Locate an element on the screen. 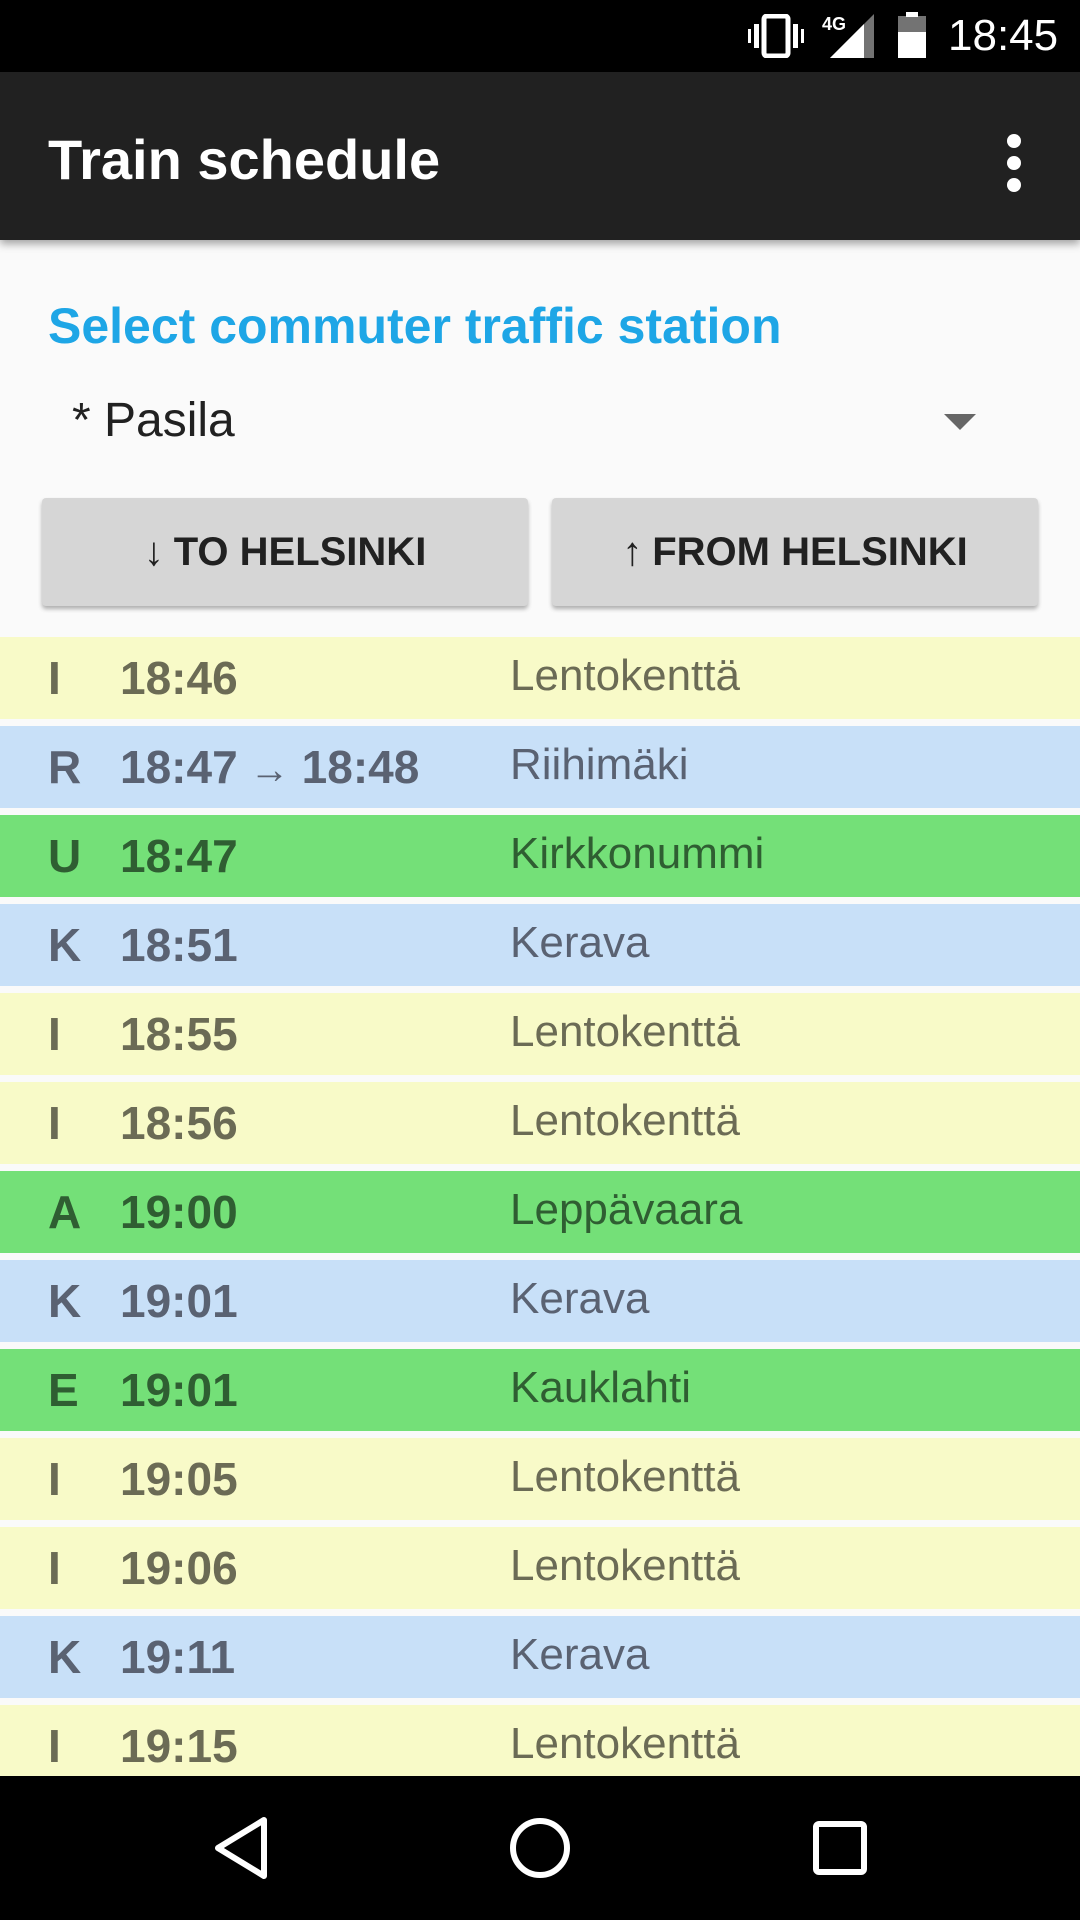 This screenshot has width=1080, height=1920. scheduled-time: 18:55 is located at coordinates (179, 1034).